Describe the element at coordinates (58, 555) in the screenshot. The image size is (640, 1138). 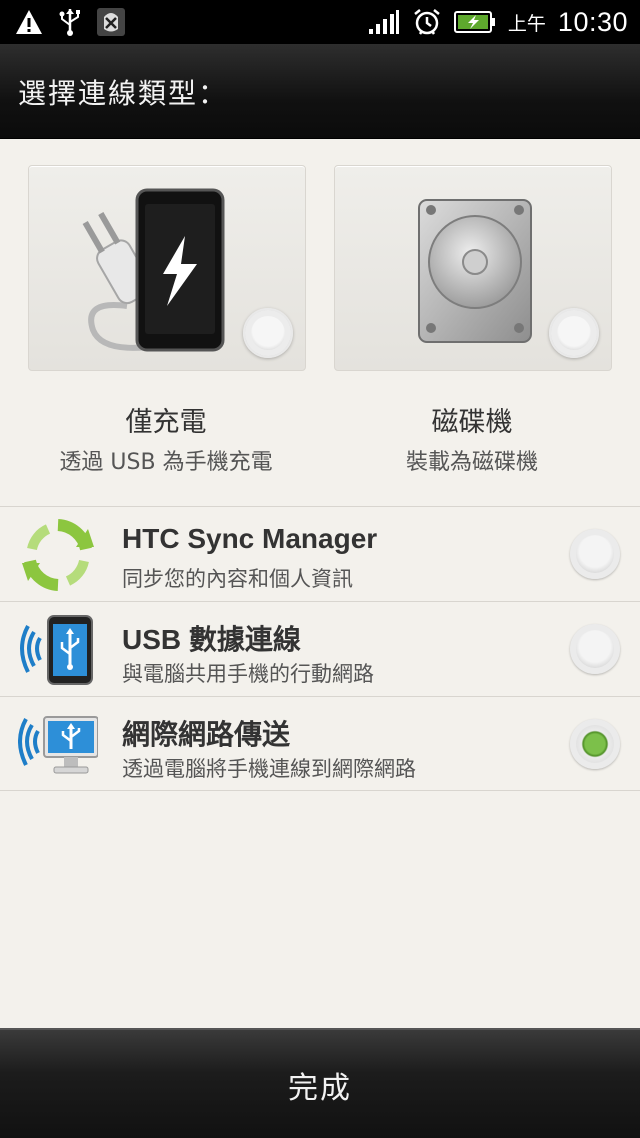
I see `sync-arrows-icon` at that location.